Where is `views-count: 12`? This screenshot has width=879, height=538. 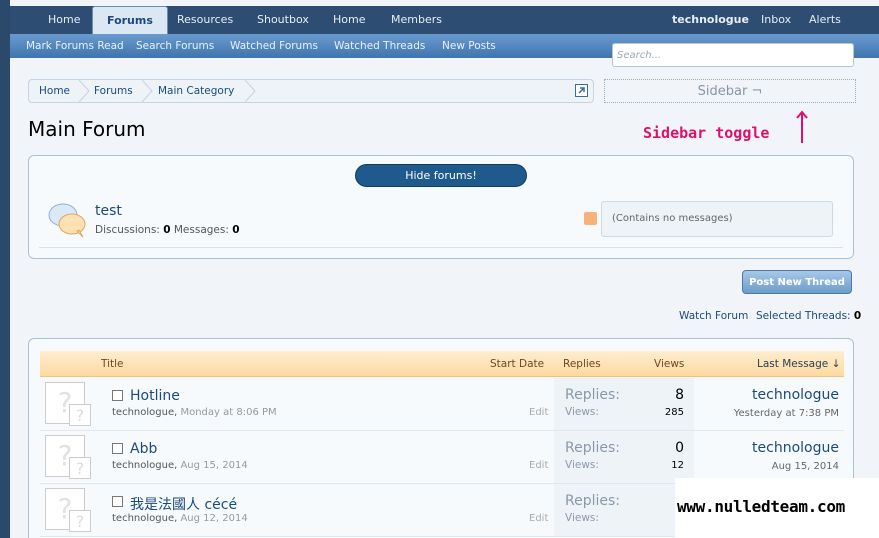 views-count: 12 is located at coordinates (677, 465).